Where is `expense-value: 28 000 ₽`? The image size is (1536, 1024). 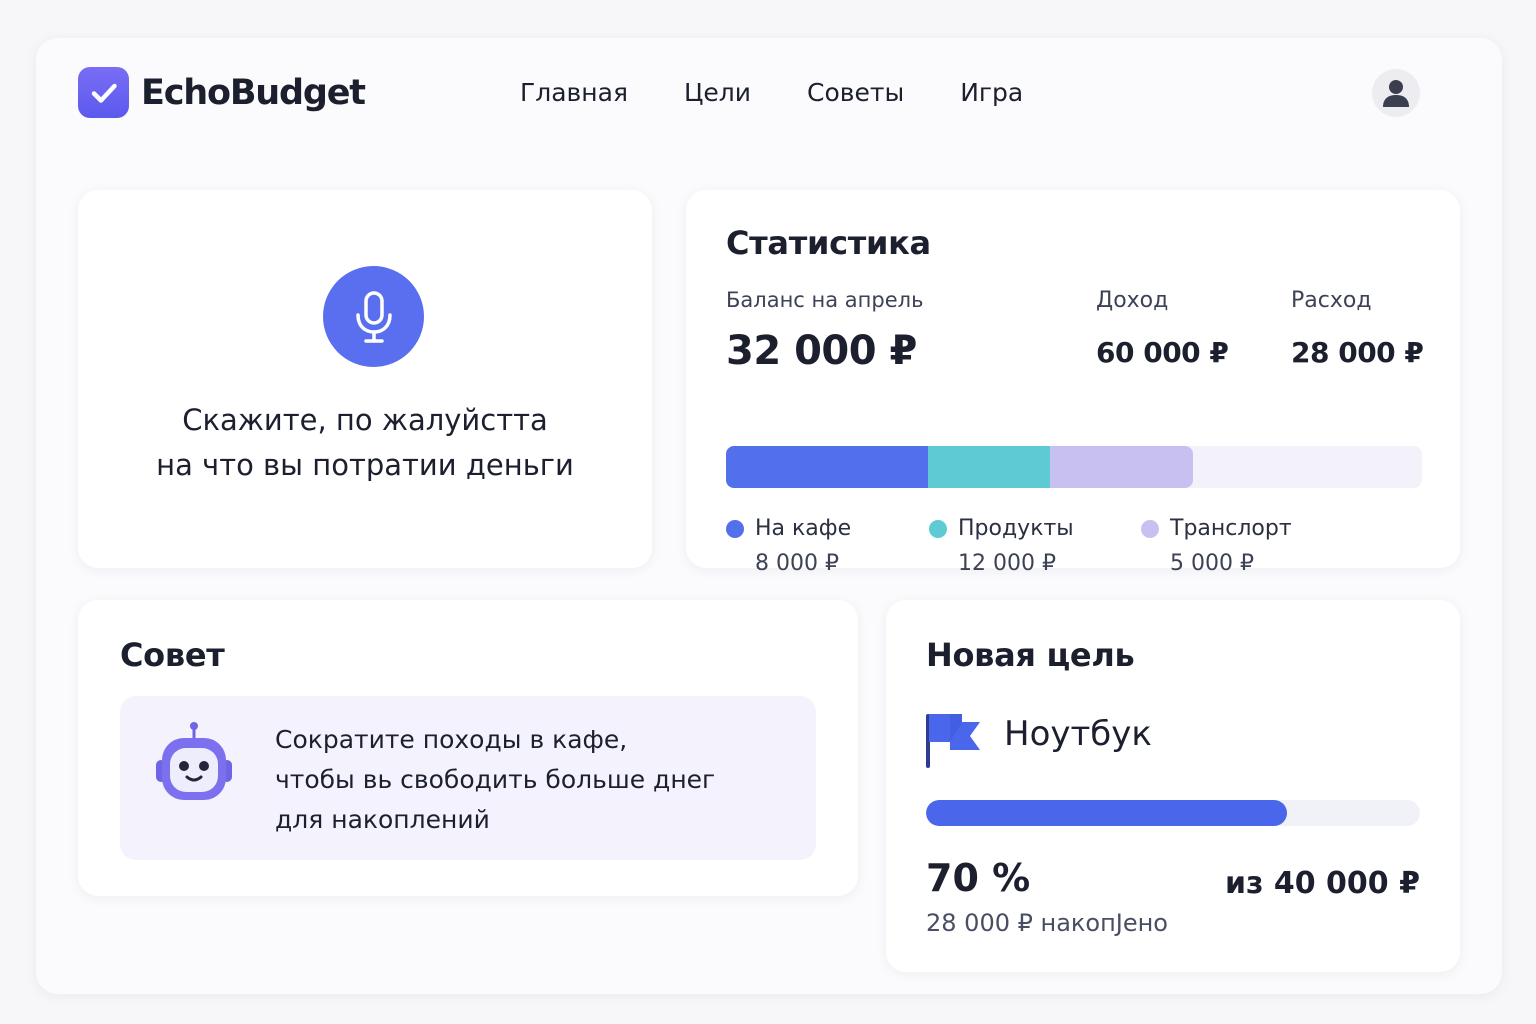
expense-value: 28 000 ₽ is located at coordinates (1357, 352).